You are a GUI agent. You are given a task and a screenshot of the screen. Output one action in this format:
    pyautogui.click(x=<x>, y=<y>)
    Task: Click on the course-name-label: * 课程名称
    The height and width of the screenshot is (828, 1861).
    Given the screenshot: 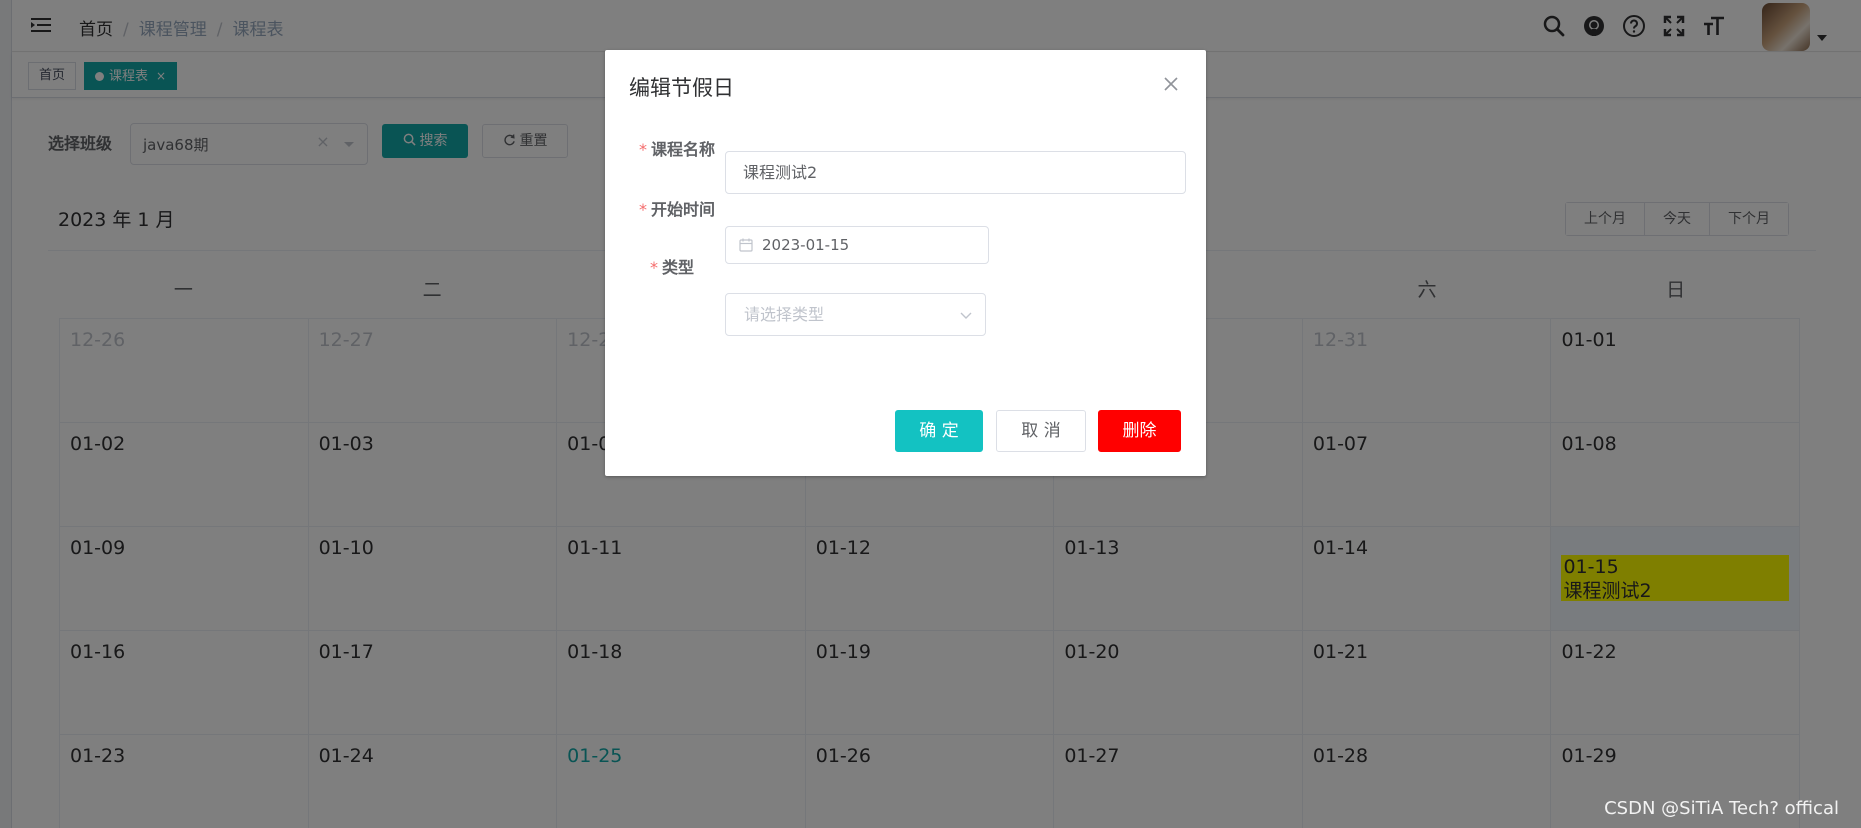 What is the action you would take?
    pyautogui.click(x=676, y=149)
    